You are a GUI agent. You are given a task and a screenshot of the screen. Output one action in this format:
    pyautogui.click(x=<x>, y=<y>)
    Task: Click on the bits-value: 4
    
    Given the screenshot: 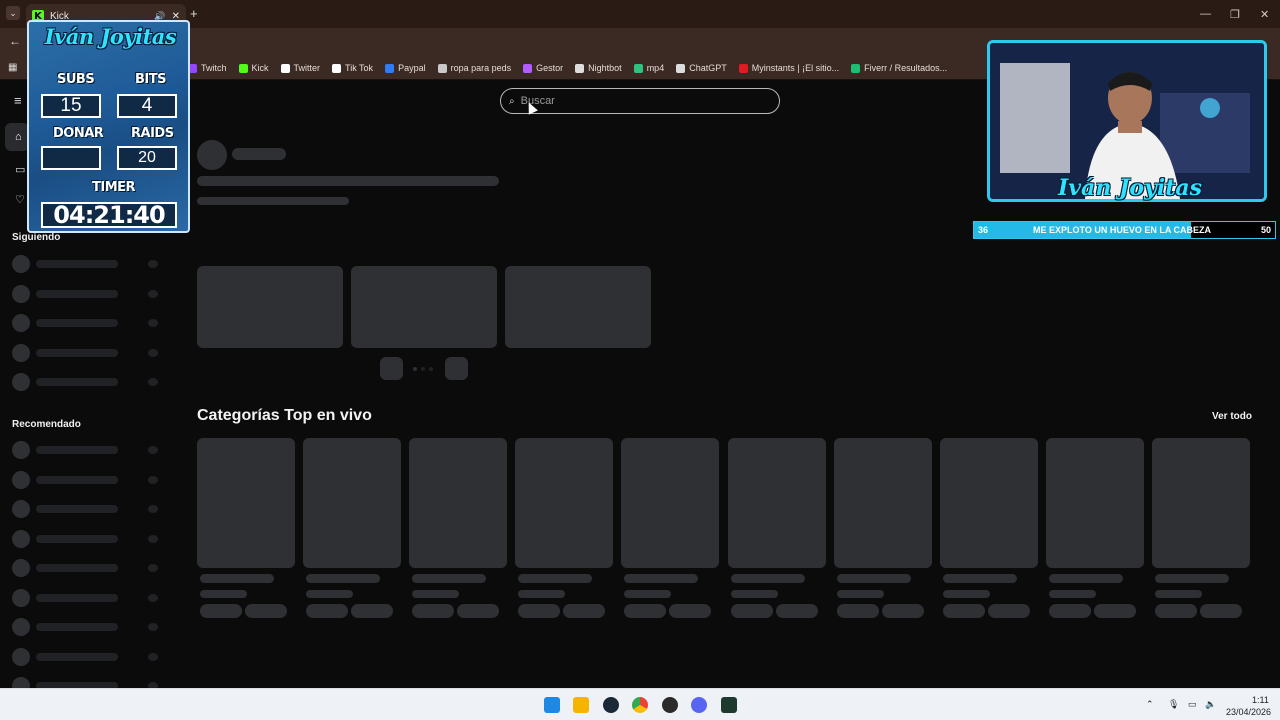 What is the action you would take?
    pyautogui.click(x=147, y=106)
    